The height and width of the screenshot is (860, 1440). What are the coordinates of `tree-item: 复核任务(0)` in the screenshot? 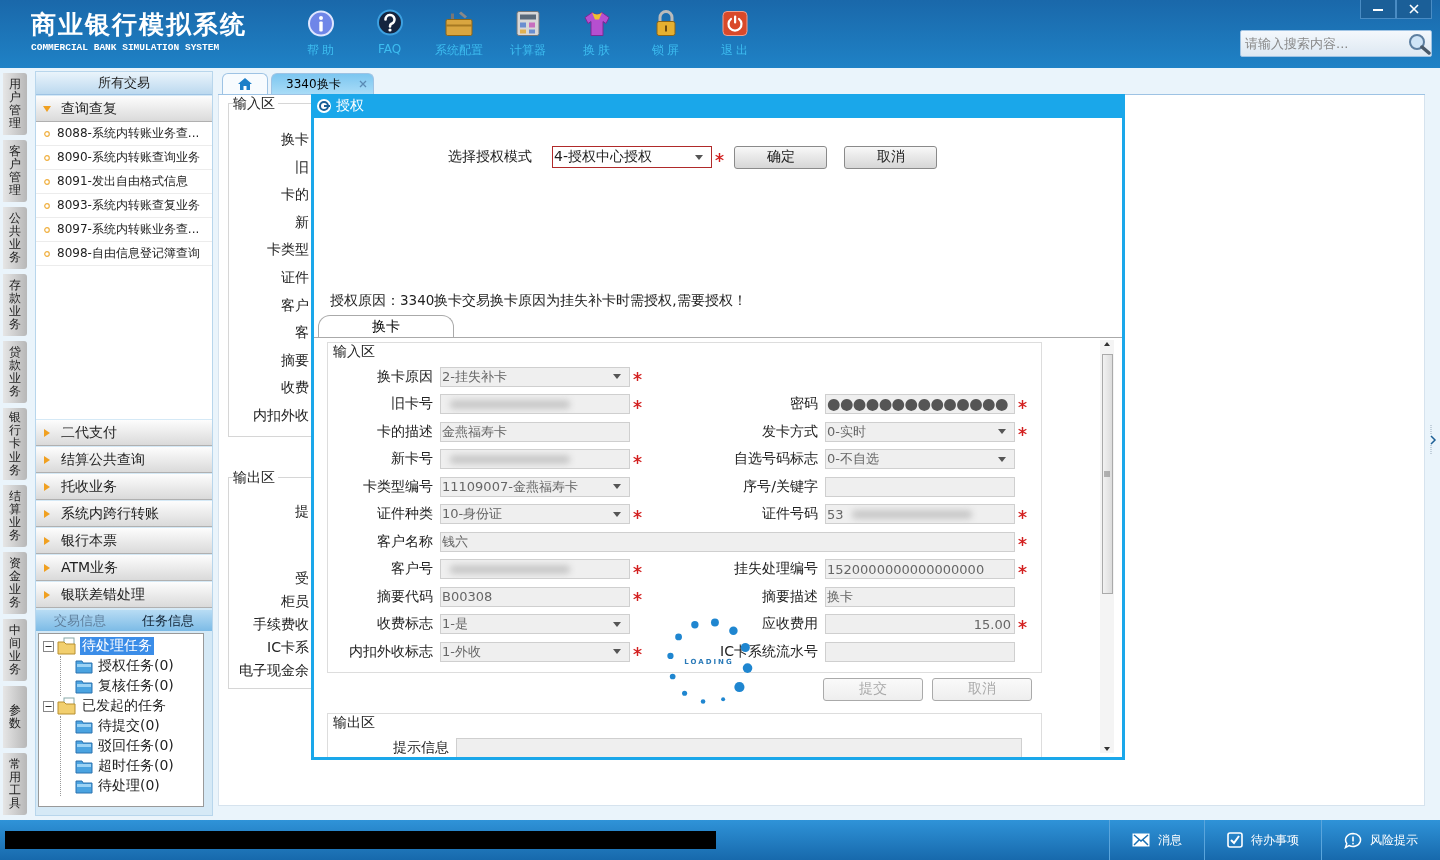 It's located at (136, 686).